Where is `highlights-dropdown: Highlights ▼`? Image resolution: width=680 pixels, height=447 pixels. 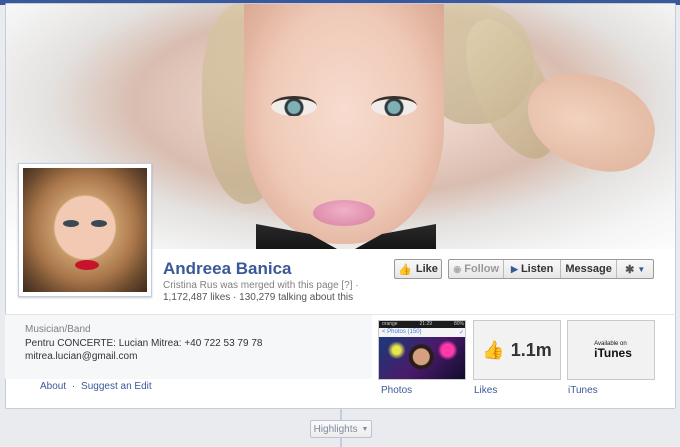
highlights-dropdown: Highlights ▼ is located at coordinates (341, 429).